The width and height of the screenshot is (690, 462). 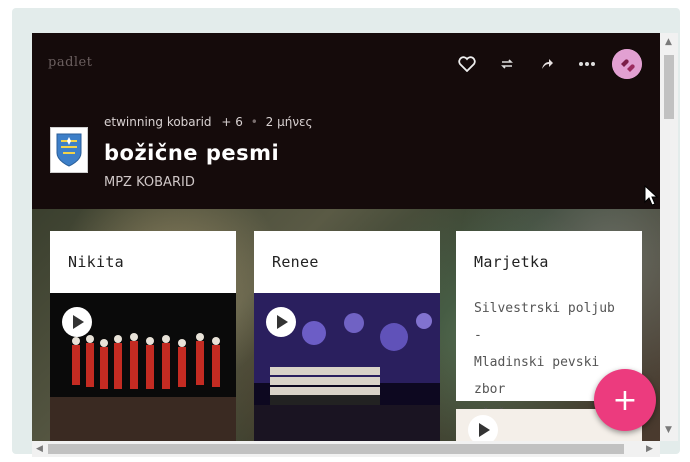 What do you see at coordinates (625, 400) in the screenshot?
I see `add-post-button: +` at bounding box center [625, 400].